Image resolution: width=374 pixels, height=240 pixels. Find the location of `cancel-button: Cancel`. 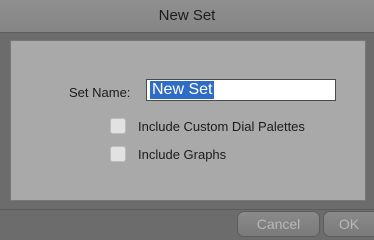

cancel-button: Cancel is located at coordinates (278, 224).